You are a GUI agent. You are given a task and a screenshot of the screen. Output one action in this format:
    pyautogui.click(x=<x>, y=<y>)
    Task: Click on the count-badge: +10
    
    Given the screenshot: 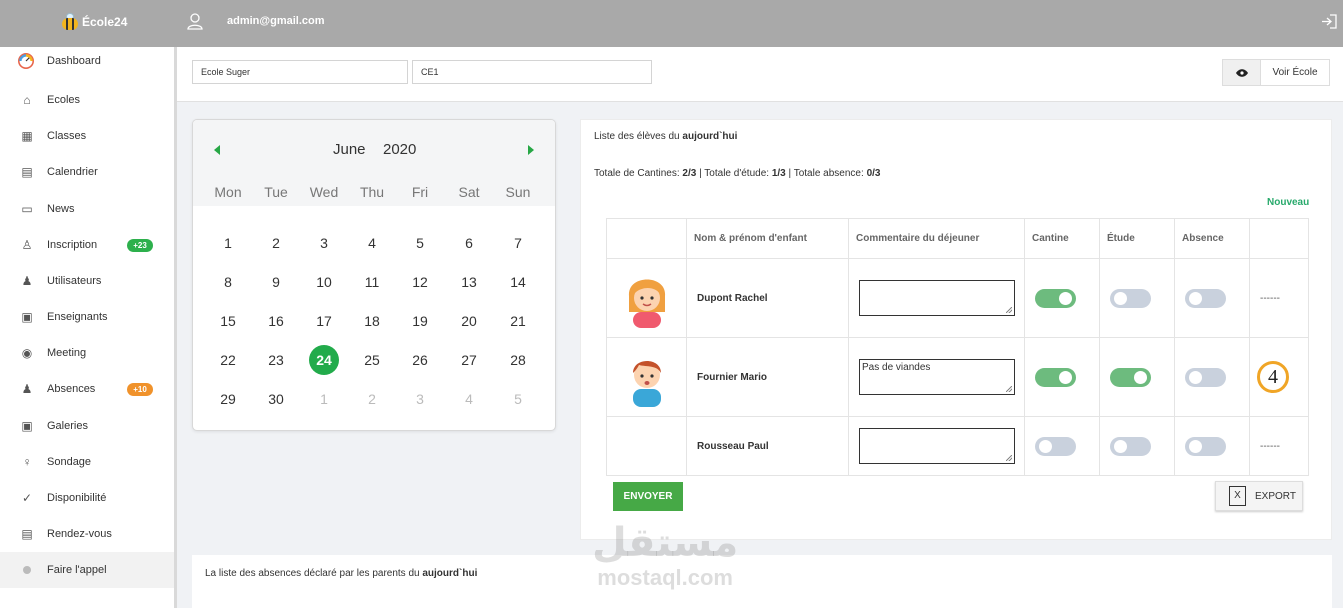 What is the action you would take?
    pyautogui.click(x=140, y=389)
    